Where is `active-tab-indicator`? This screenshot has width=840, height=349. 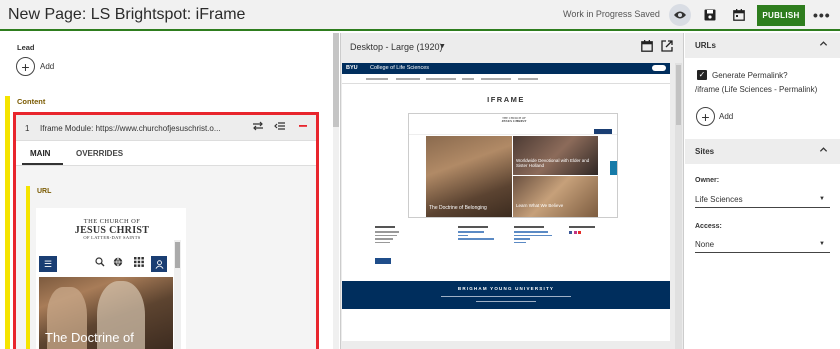 active-tab-indicator is located at coordinates (42, 164).